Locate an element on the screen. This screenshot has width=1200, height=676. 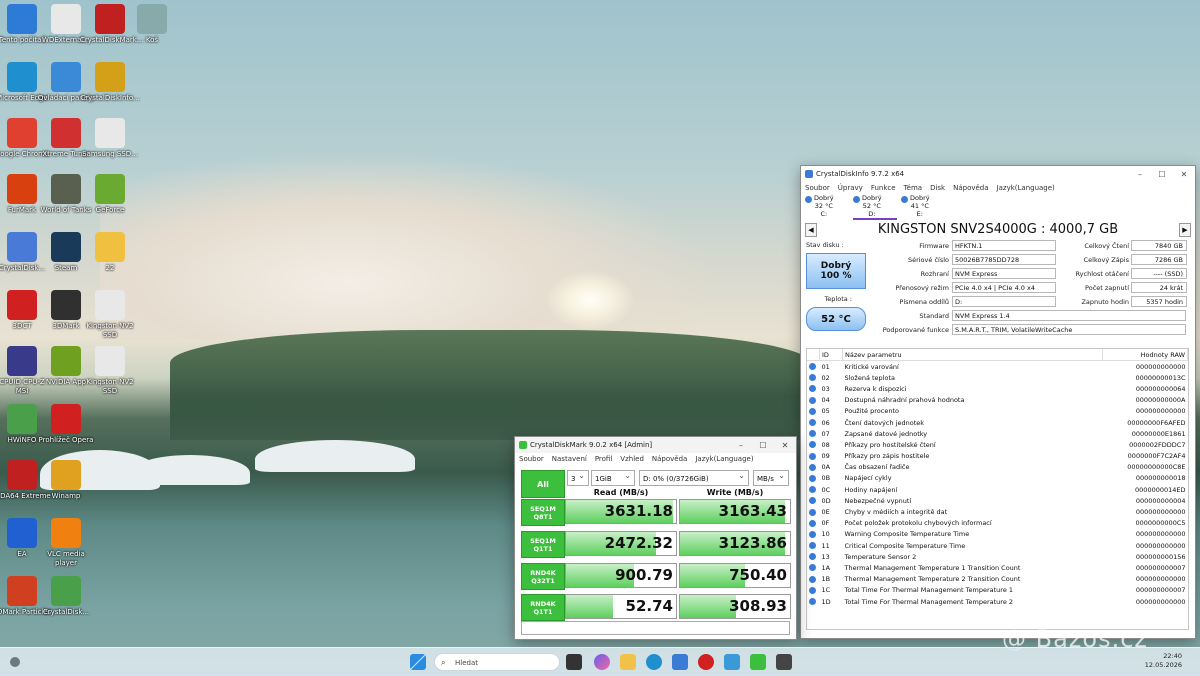
smart-row: 03 Rezerva k dispozici 000000000064 is located at coordinates (997, 388).